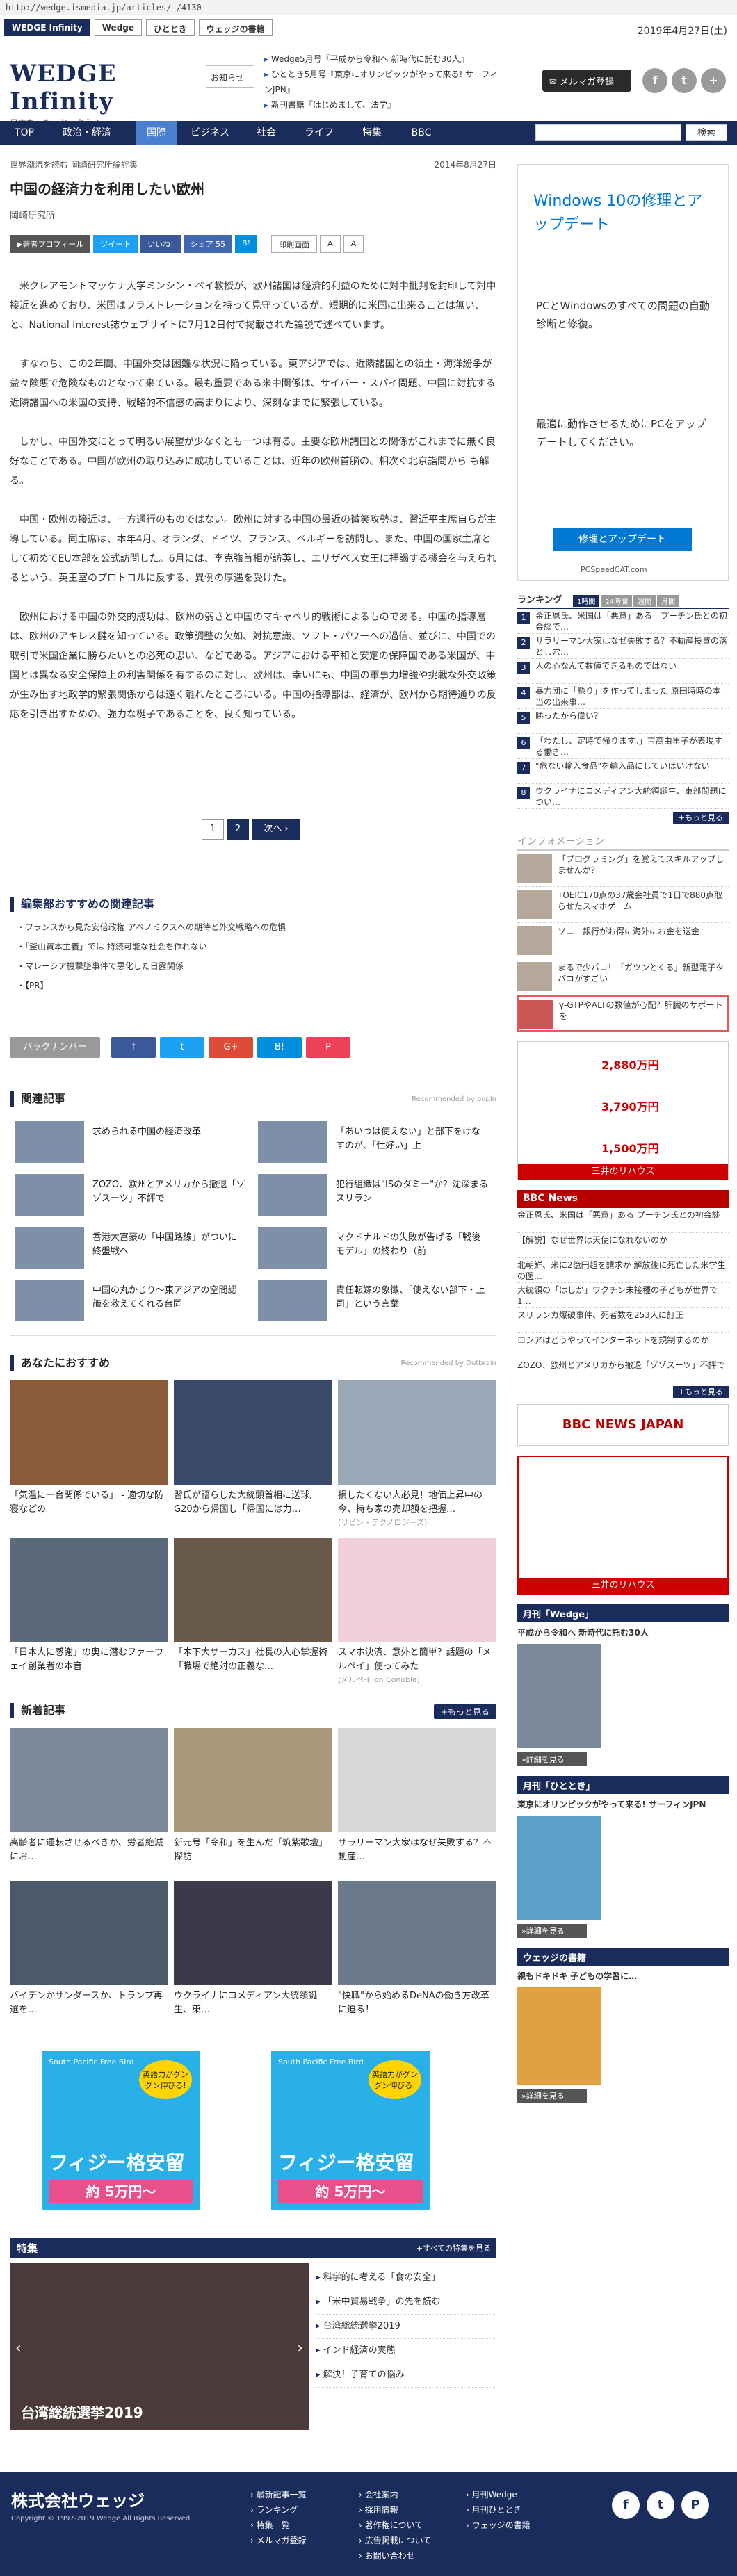 The height and width of the screenshot is (2576, 737). Describe the element at coordinates (128, 1300) in the screenshot. I see `related-card: 中国の丸かじり～東アジアの空間認識を救えてくれる台同` at that location.